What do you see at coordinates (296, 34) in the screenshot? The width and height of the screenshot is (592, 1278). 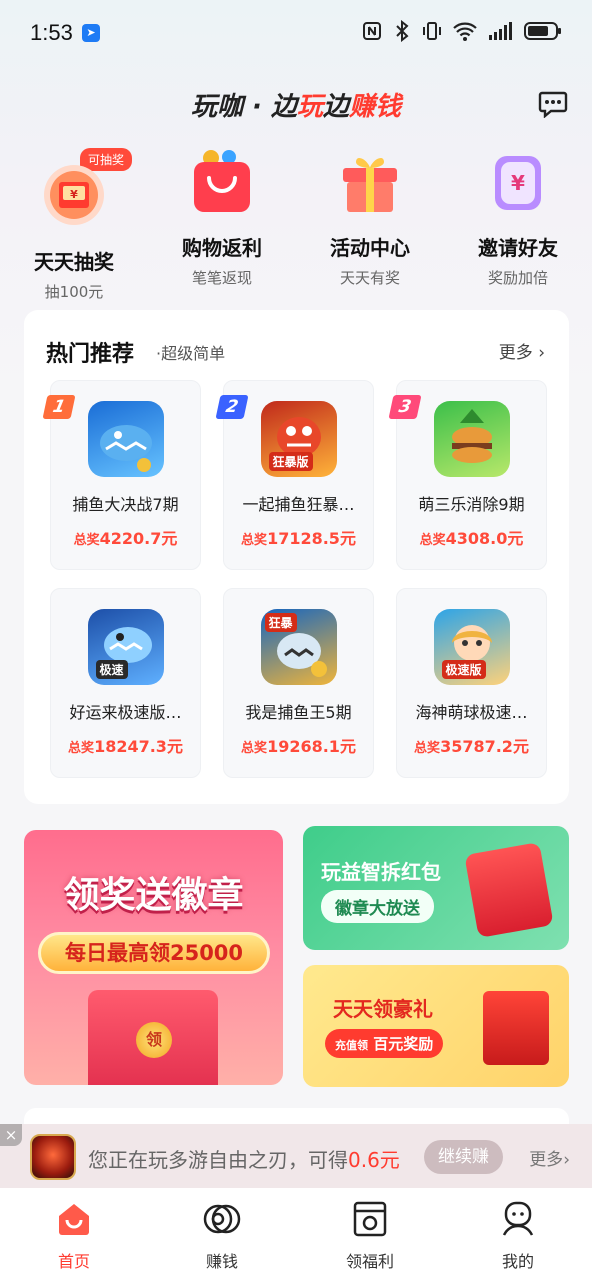 I see `status-bar: 1:53 ➤` at bounding box center [296, 34].